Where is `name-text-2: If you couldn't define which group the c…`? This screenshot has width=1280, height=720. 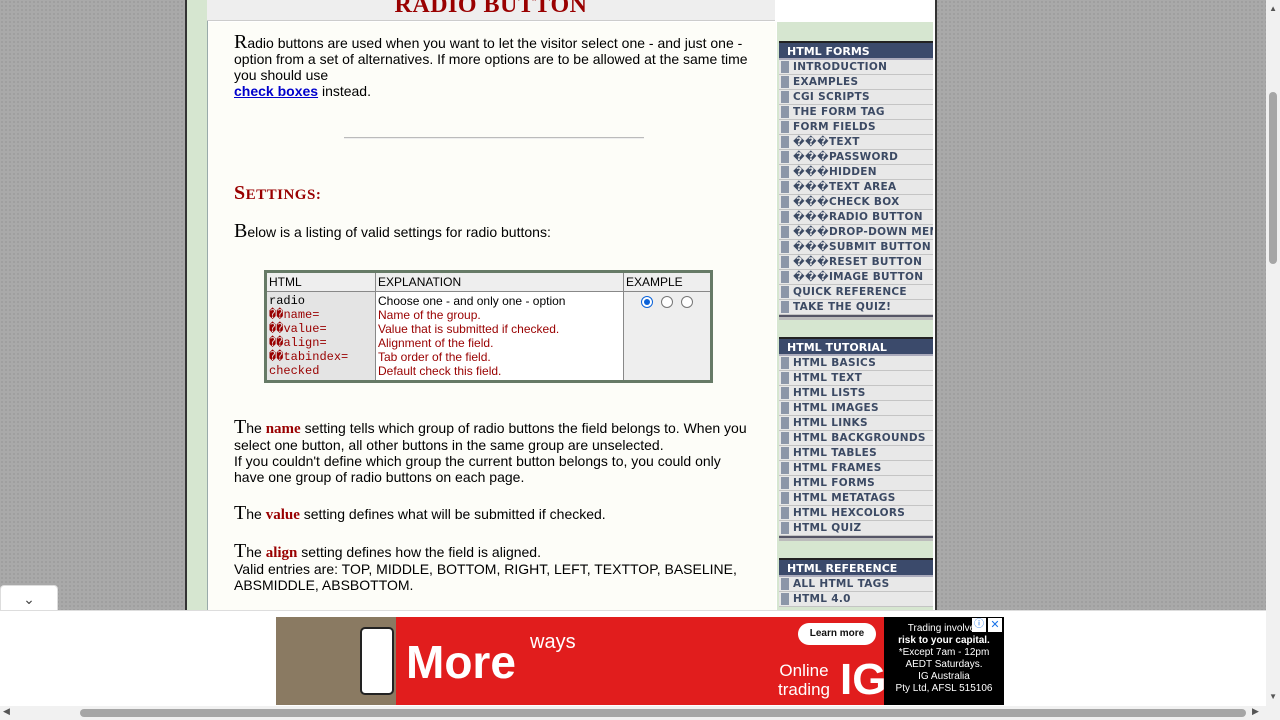 name-text-2: If you couldn't define which group the c… is located at coordinates (477, 469).